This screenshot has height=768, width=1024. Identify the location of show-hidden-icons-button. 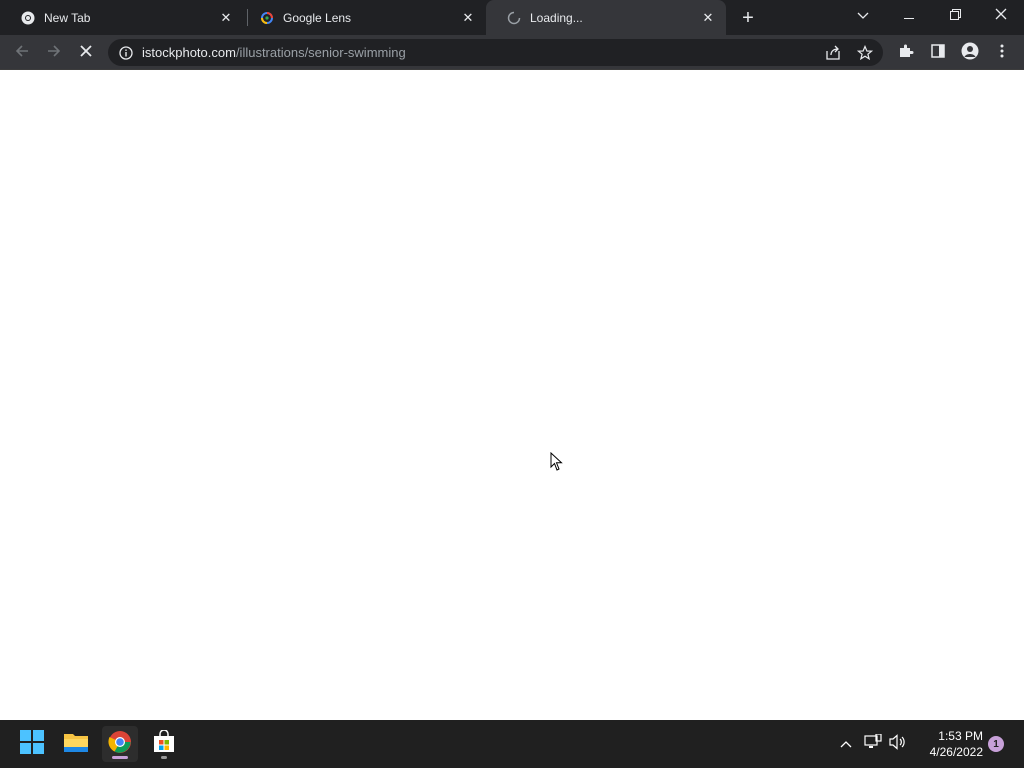
(846, 744).